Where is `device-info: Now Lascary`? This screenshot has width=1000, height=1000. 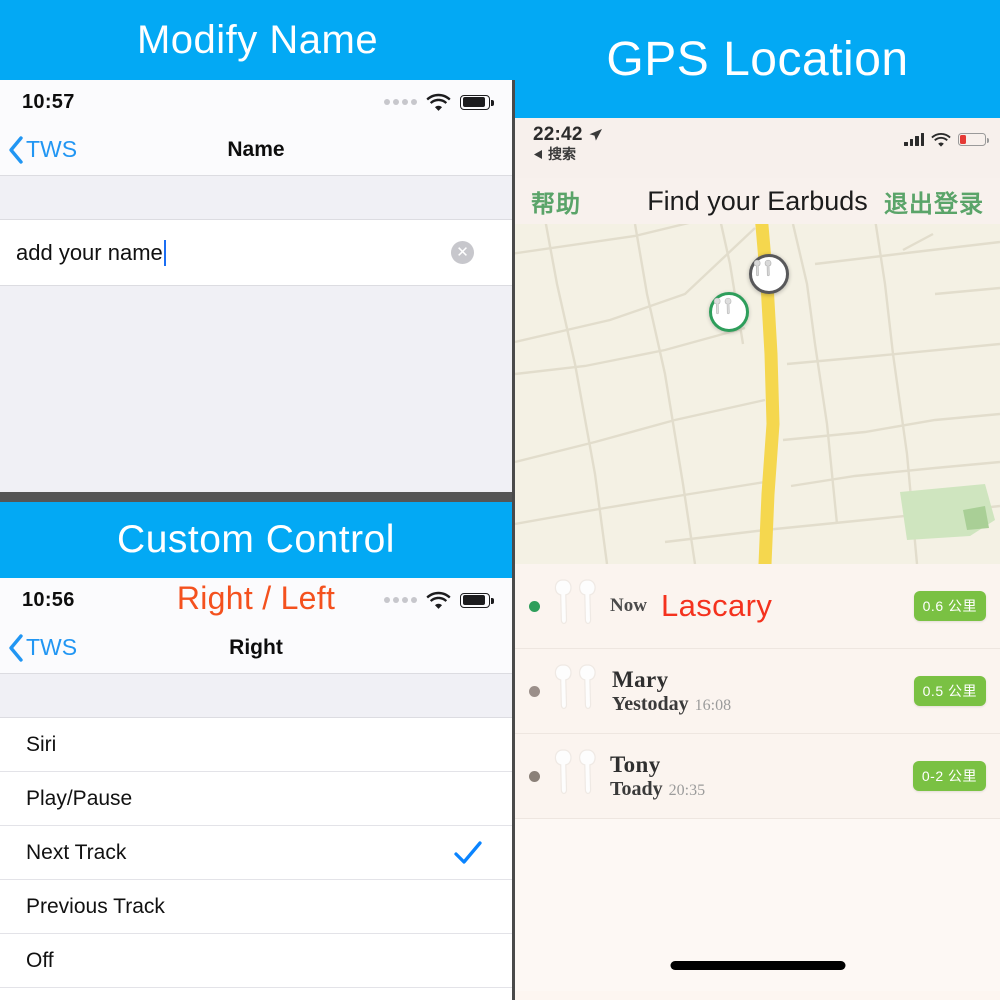 device-info: Now Lascary is located at coordinates (762, 606).